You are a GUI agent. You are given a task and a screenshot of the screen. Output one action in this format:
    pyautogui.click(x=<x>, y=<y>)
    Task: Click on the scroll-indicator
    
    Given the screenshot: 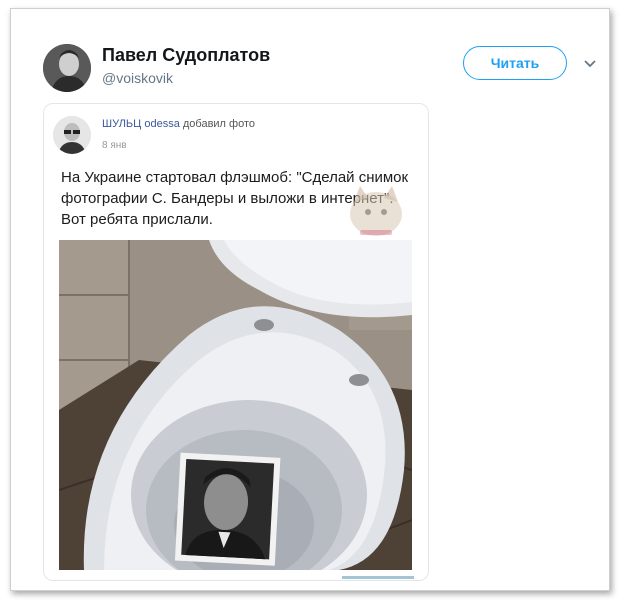 What is the action you would take?
    pyautogui.click(x=378, y=577)
    